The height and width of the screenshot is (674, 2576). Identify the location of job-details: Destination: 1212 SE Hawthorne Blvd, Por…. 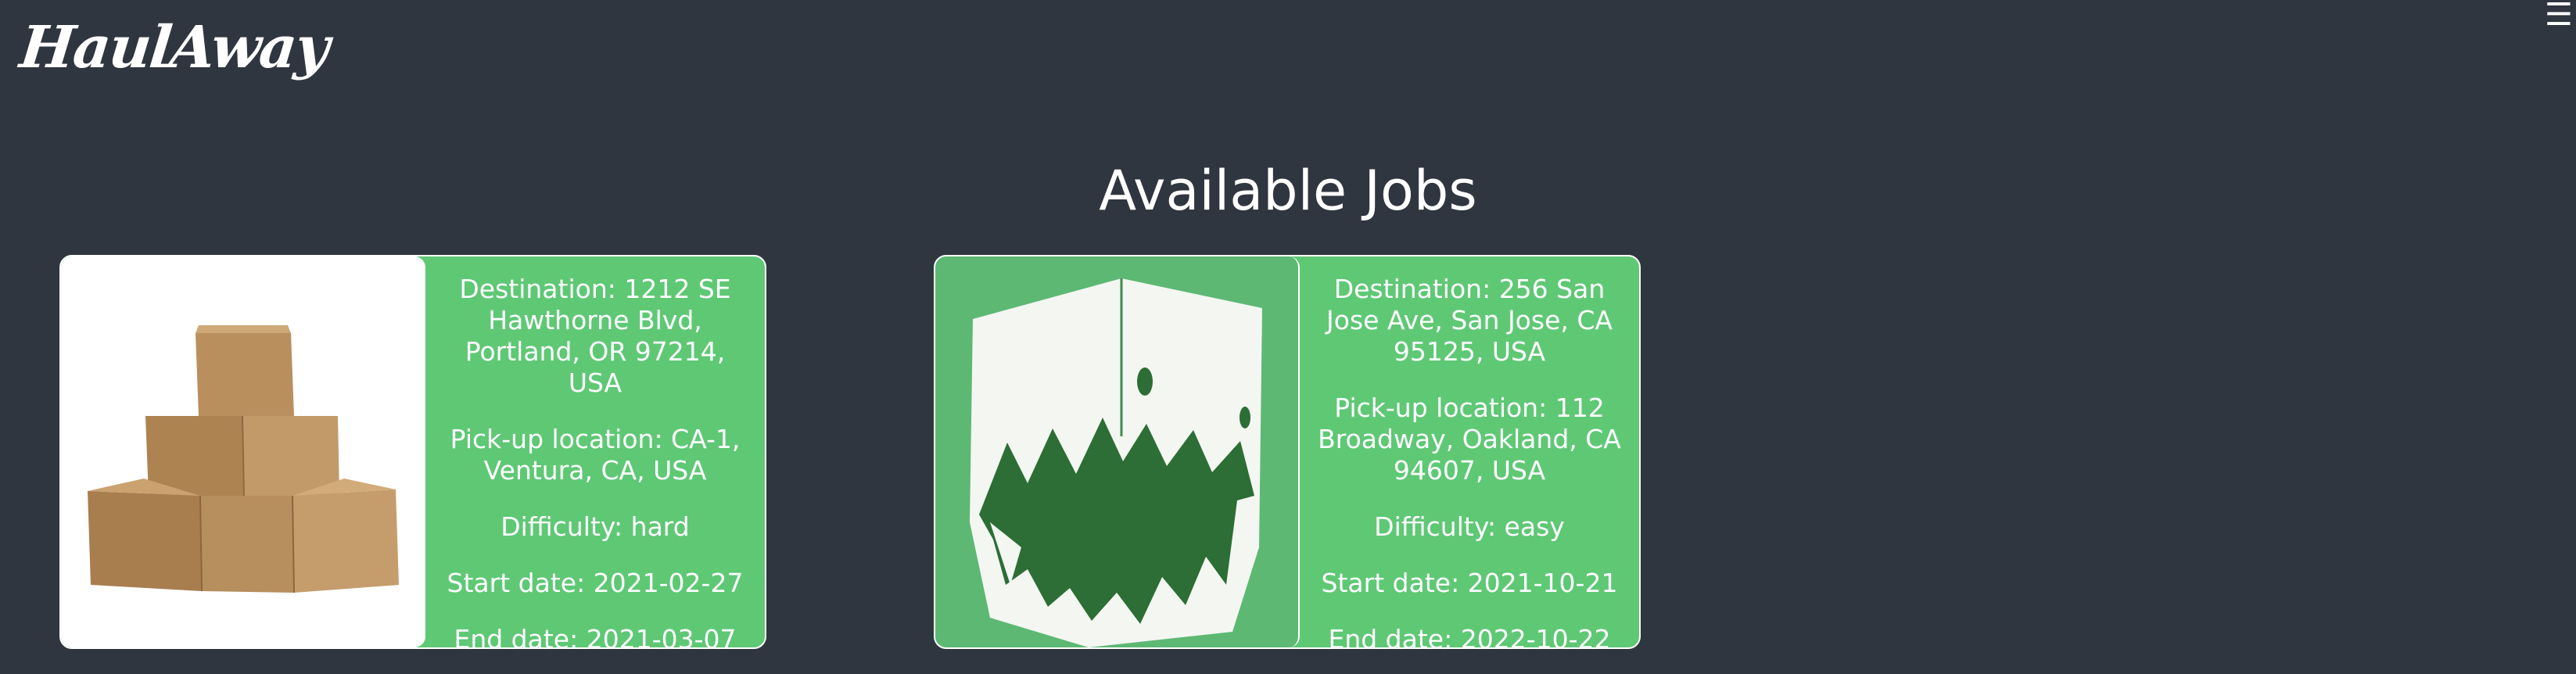
(595, 461).